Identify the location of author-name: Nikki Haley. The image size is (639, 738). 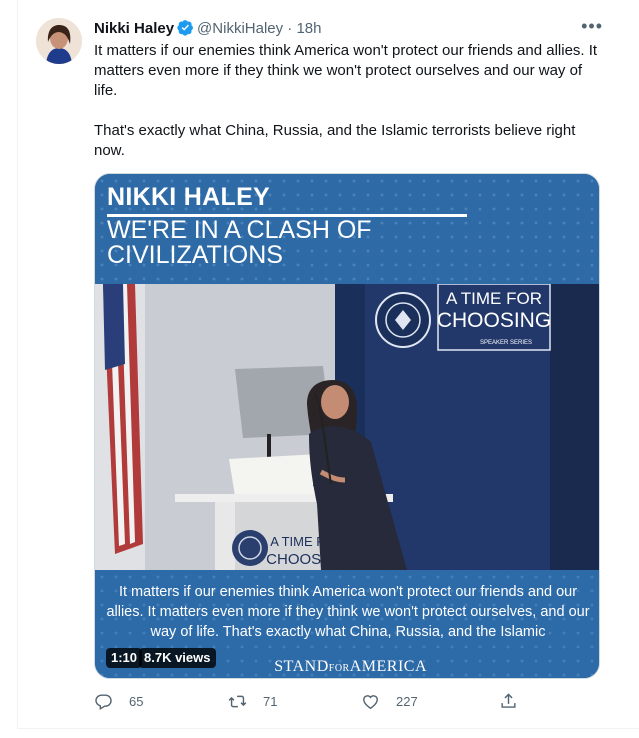
(134, 28).